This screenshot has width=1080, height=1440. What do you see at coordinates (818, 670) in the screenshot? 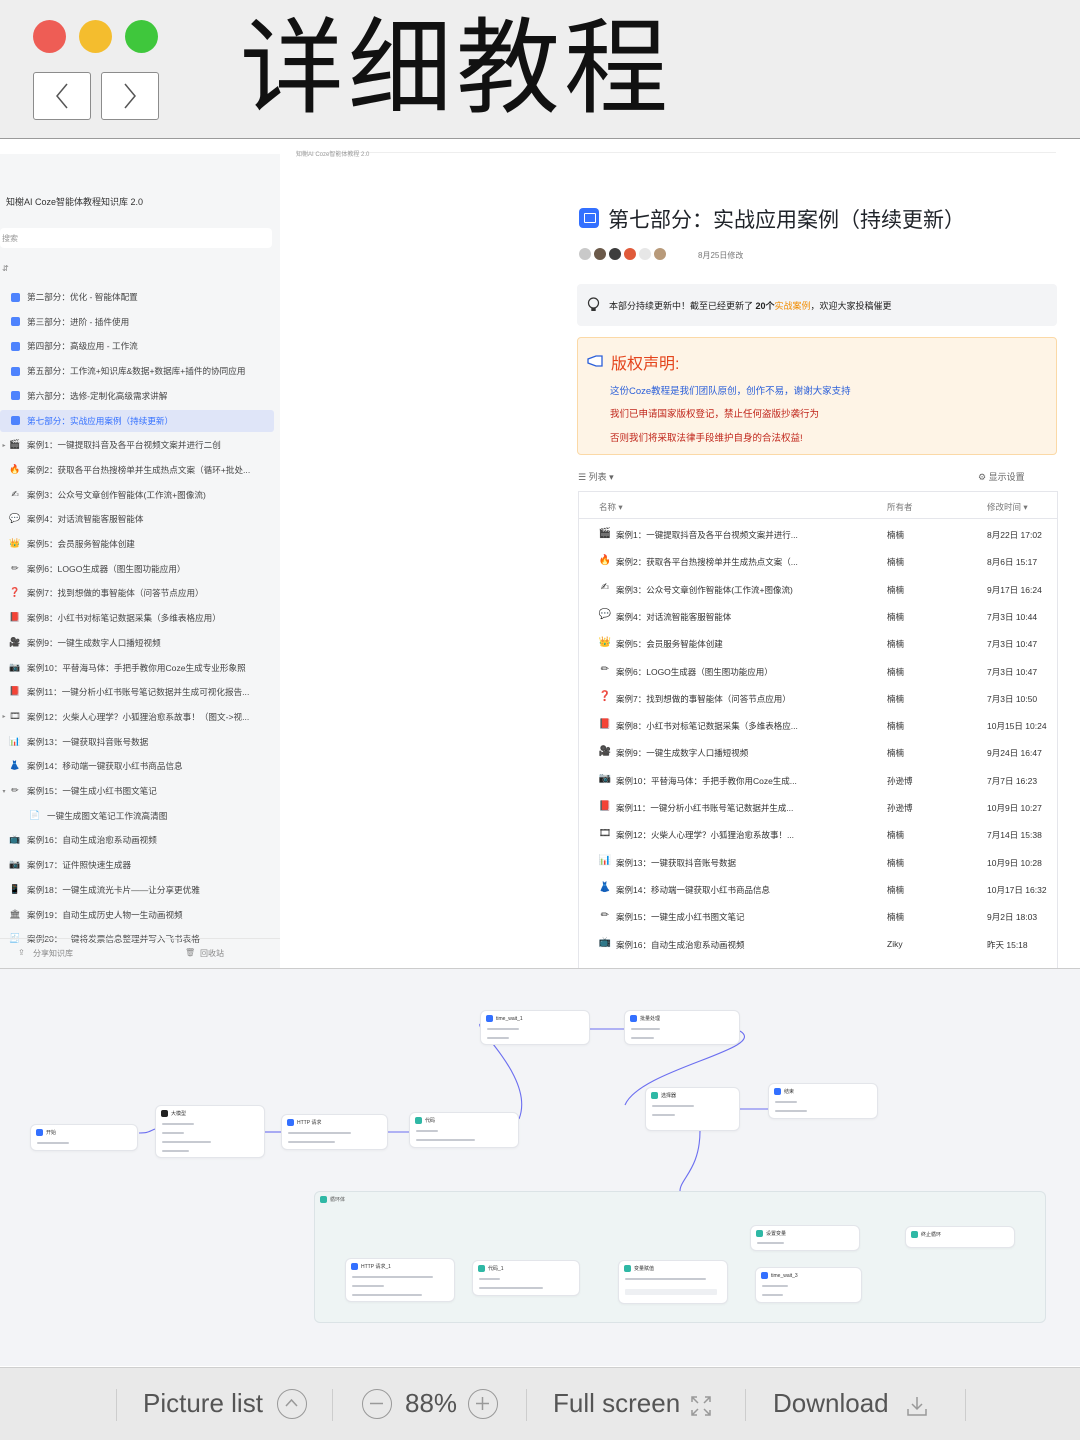
I see `table-row: ✏ 案例6：LOGO生成器（图生图功能应用） 楠楠 7月3日 10:47` at bounding box center [818, 670].